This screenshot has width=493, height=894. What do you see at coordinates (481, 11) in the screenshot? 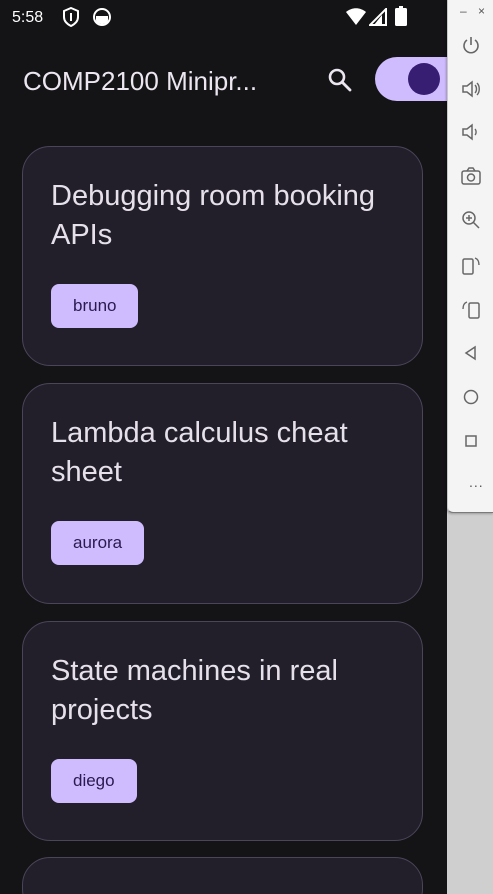
I see `close-button: ×` at bounding box center [481, 11].